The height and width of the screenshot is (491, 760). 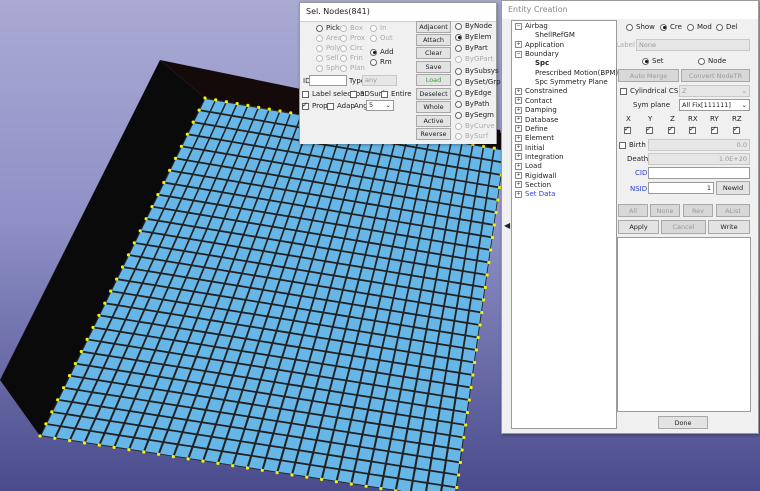 What do you see at coordinates (433, 107) in the screenshot?
I see `whole-button: Whole` at bounding box center [433, 107].